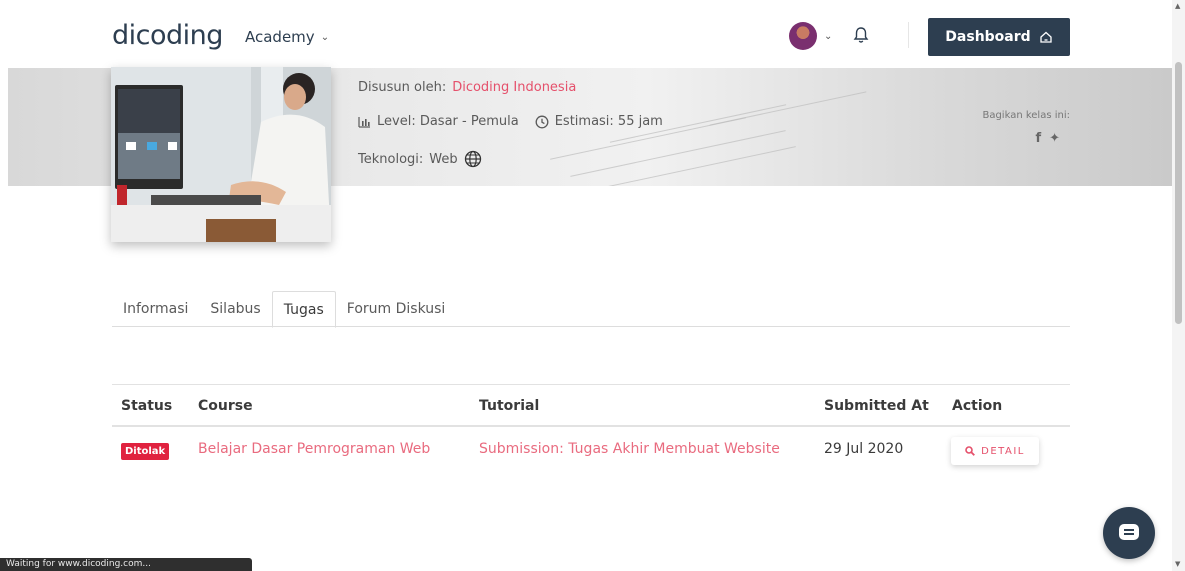 The image size is (1185, 571). Describe the element at coordinates (145, 451) in the screenshot. I see `status-badge: Ditolak` at that location.